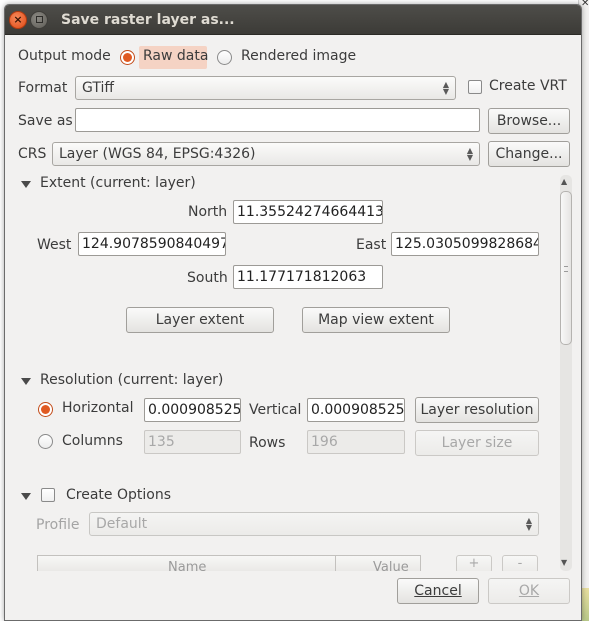 The image size is (589, 621). I want to click on format-label: Format, so click(43, 88).